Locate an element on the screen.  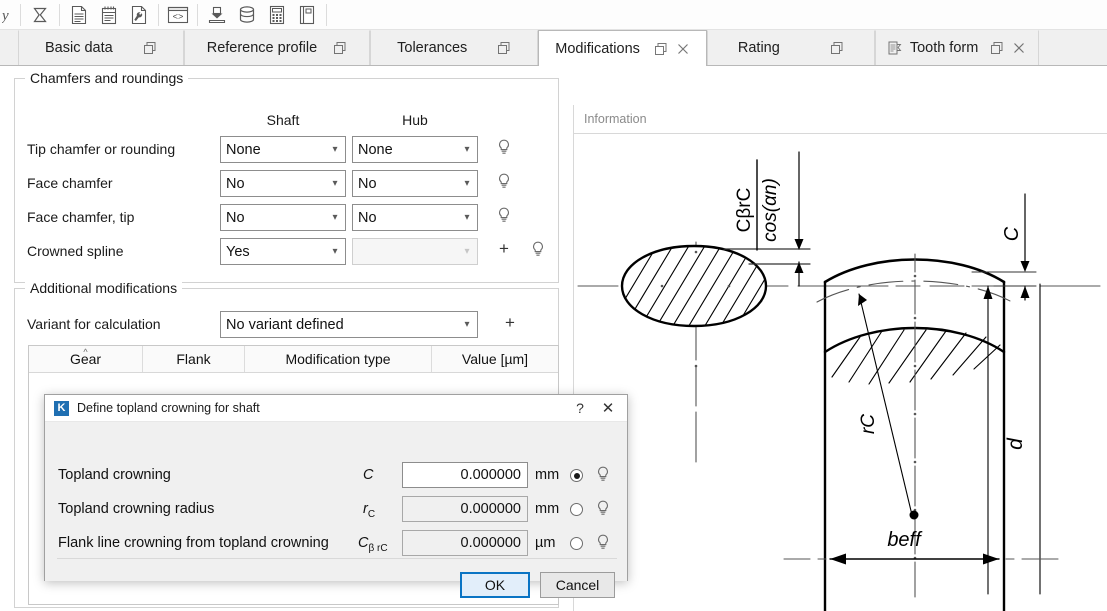
combo-tip-chamfer-hub: None ▾ is located at coordinates (415, 149).